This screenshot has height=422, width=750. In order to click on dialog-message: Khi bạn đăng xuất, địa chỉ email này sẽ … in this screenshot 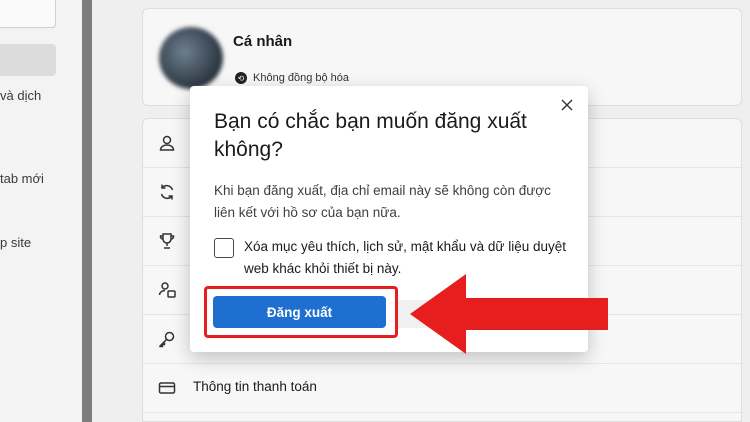, I will do `click(382, 201)`.